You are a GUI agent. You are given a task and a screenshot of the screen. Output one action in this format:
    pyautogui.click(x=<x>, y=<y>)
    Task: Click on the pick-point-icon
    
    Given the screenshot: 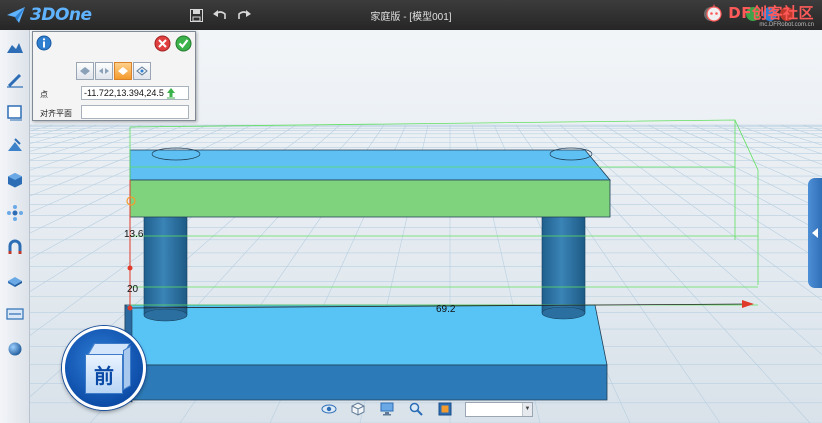 What is the action you would take?
    pyautogui.click(x=171, y=93)
    